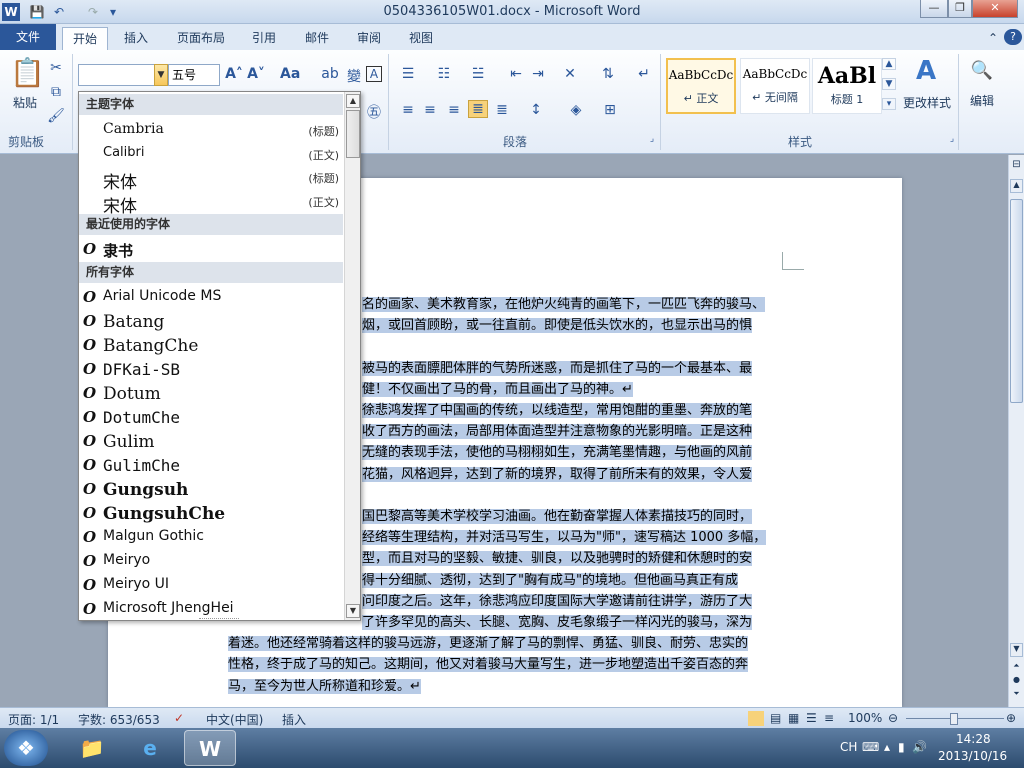 The image size is (1024, 768). Describe the element at coordinates (234, 74) in the screenshot. I see `grow-font-icon: A˄` at that location.